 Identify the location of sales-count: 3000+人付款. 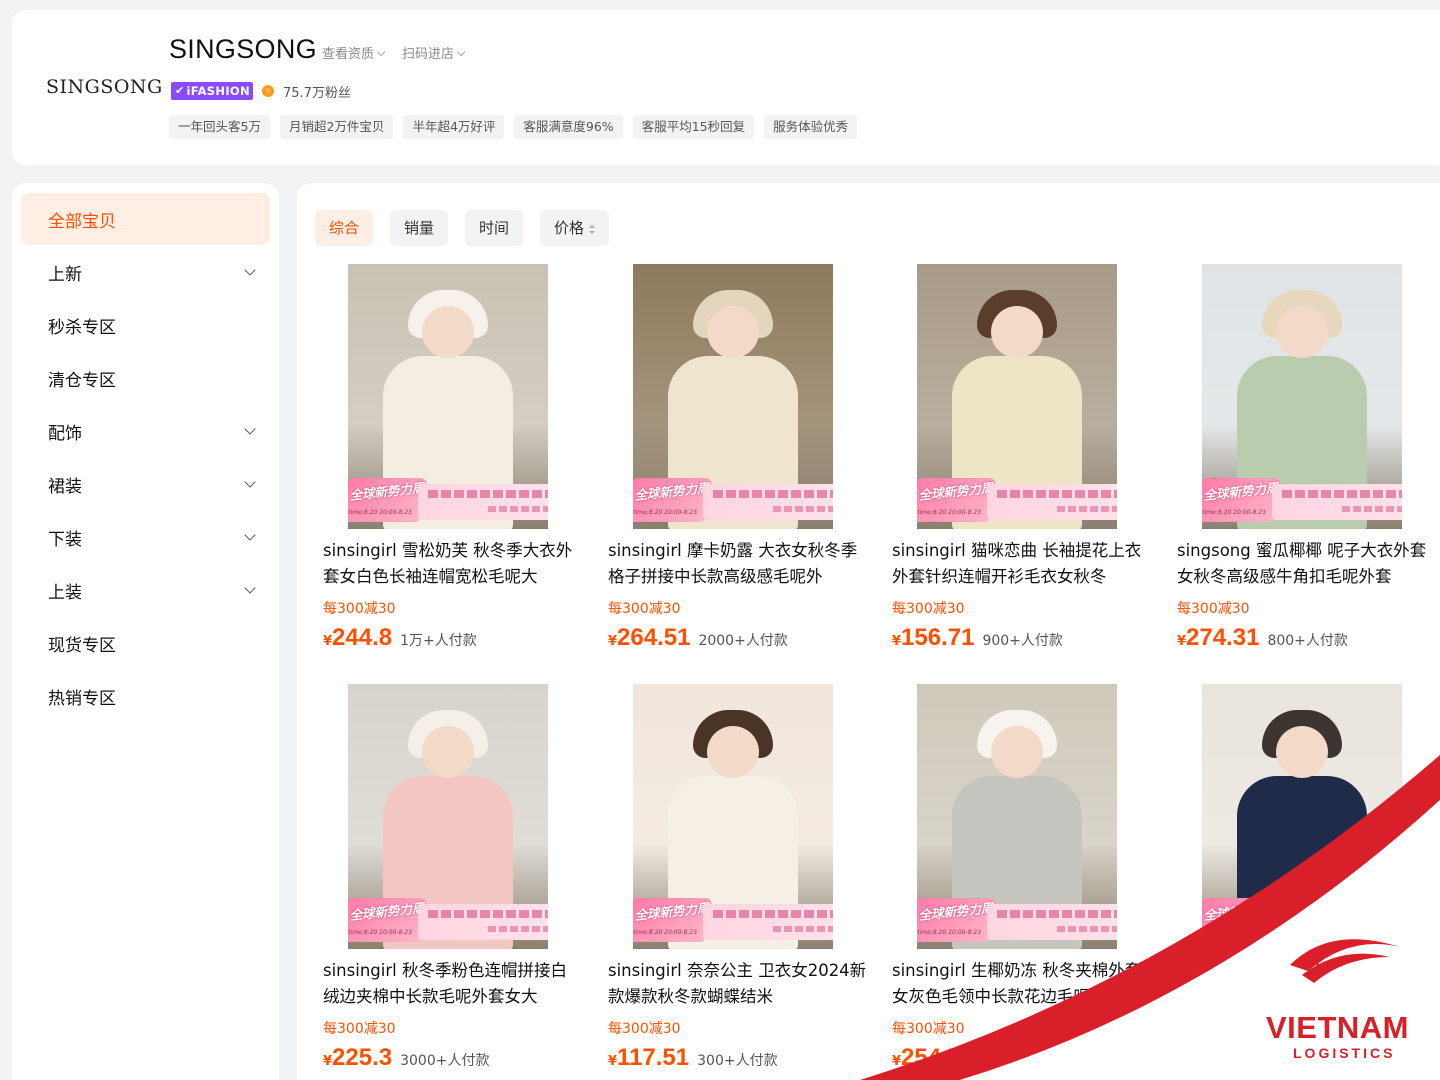
(445, 1061).